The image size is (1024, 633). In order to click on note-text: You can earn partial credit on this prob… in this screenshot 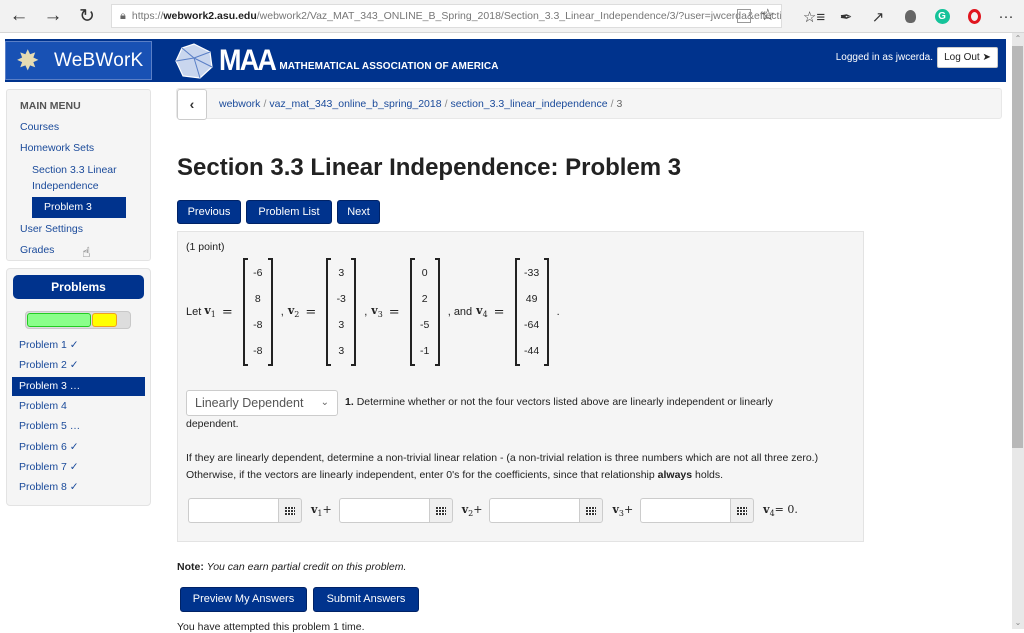, I will do `click(306, 567)`.